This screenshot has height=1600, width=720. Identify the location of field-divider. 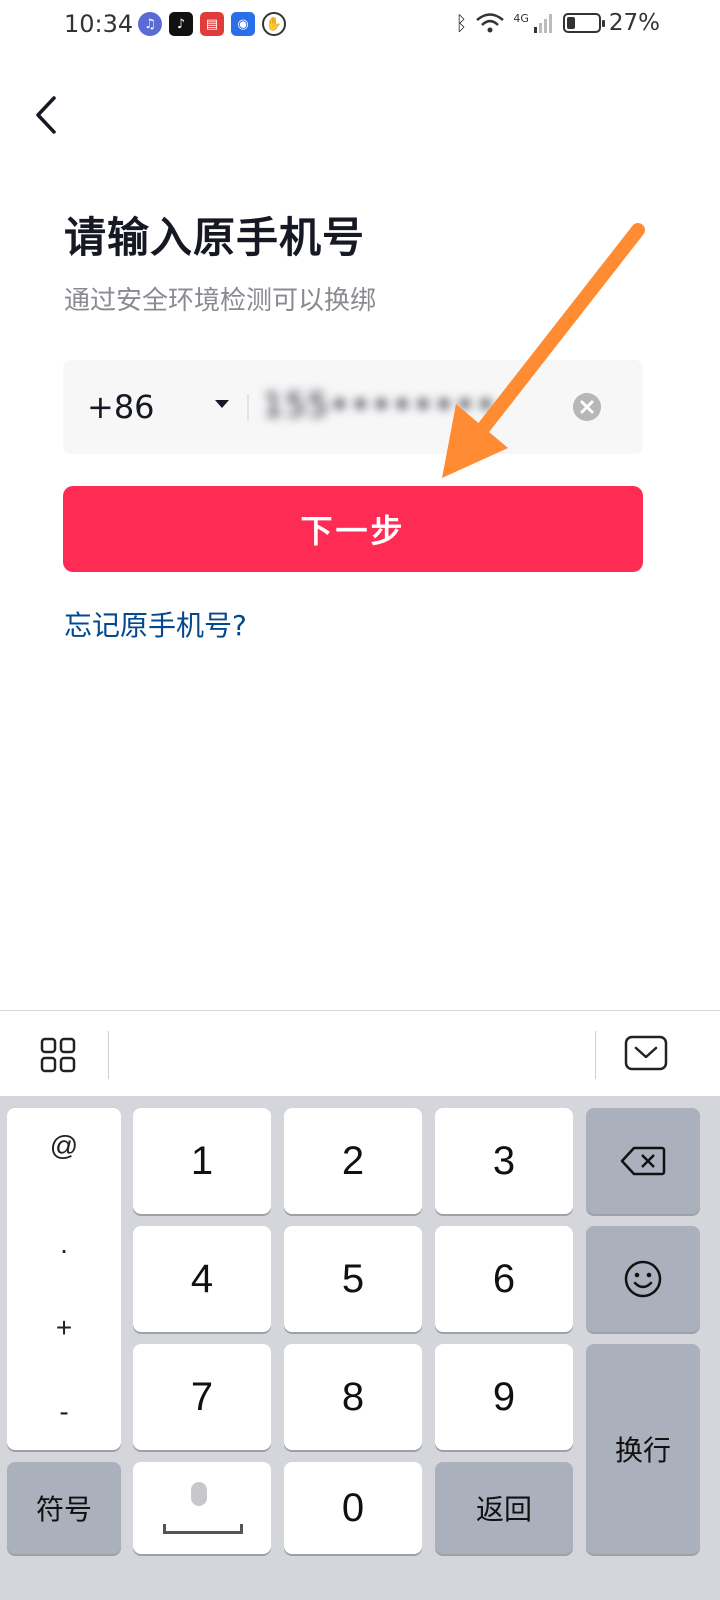
(248, 407).